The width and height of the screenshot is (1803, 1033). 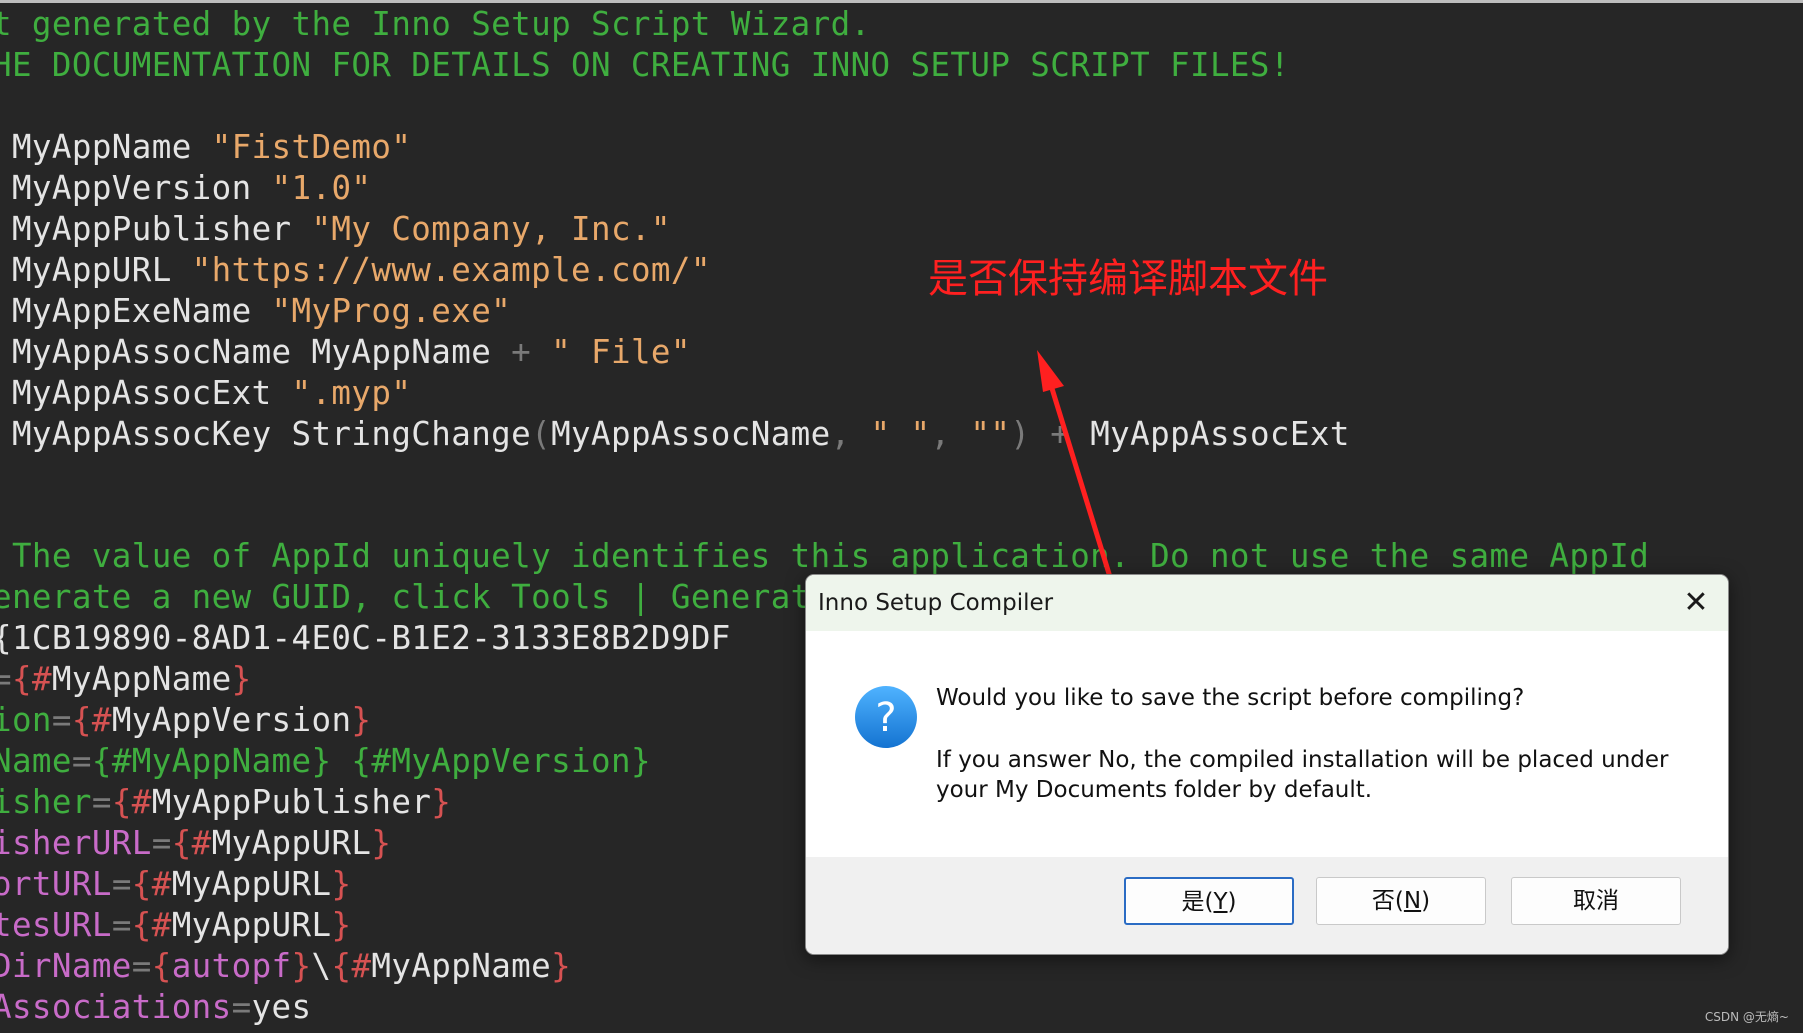 I want to click on dialog-title: Inno Setup Compiler, so click(x=936, y=603).